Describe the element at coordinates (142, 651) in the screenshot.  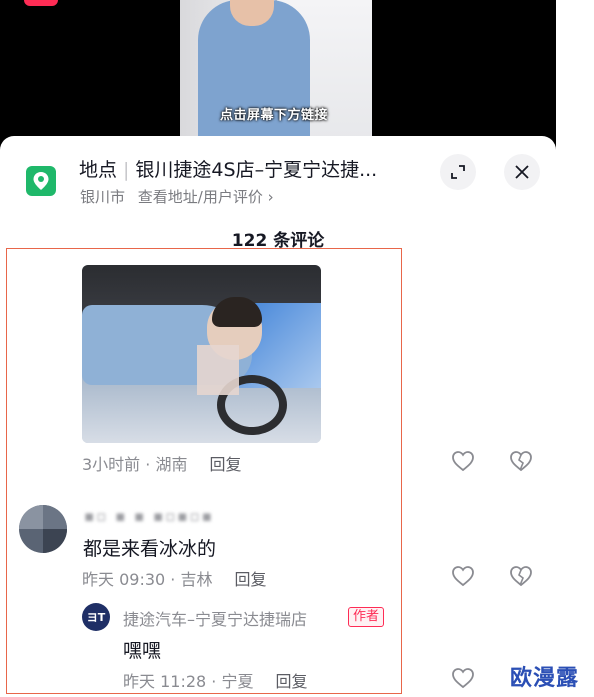
I see `reply-text: 嘿嘿` at that location.